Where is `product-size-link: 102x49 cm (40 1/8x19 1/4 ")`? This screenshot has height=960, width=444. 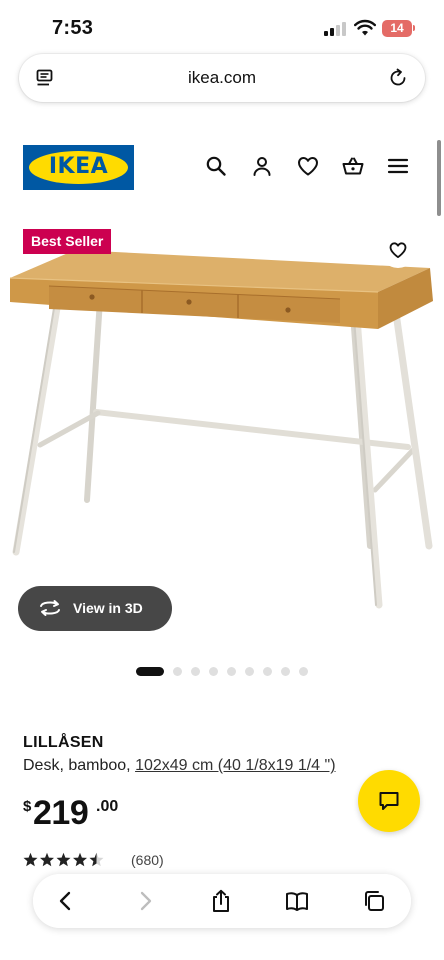 product-size-link: 102x49 cm (40 1/8x19 1/4 ") is located at coordinates (235, 765).